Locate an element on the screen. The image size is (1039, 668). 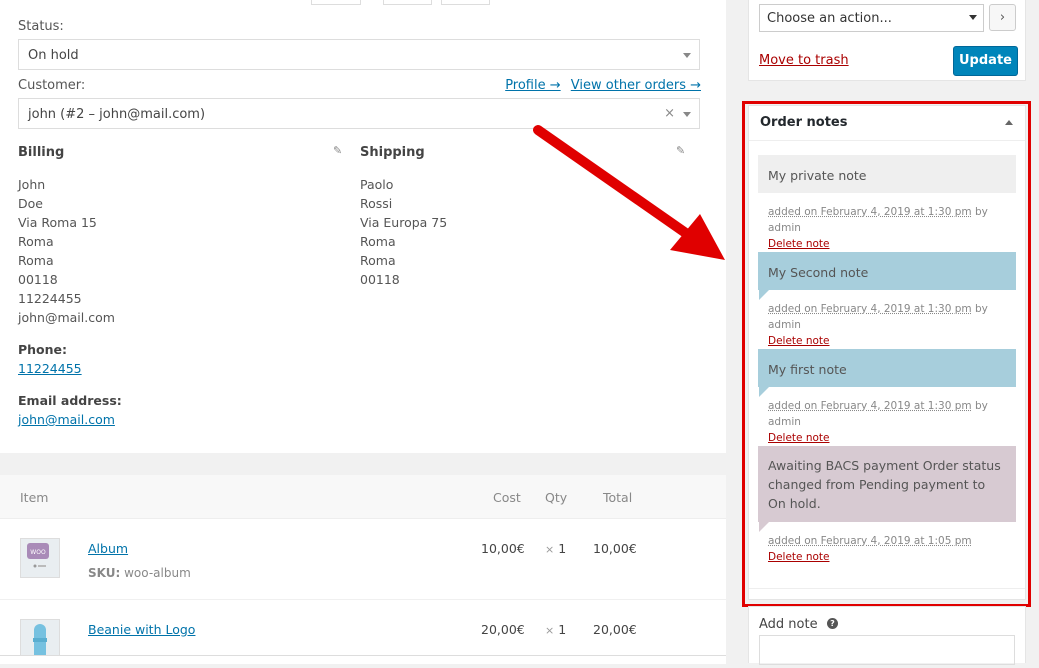
col-qty: Qty is located at coordinates (556, 497).